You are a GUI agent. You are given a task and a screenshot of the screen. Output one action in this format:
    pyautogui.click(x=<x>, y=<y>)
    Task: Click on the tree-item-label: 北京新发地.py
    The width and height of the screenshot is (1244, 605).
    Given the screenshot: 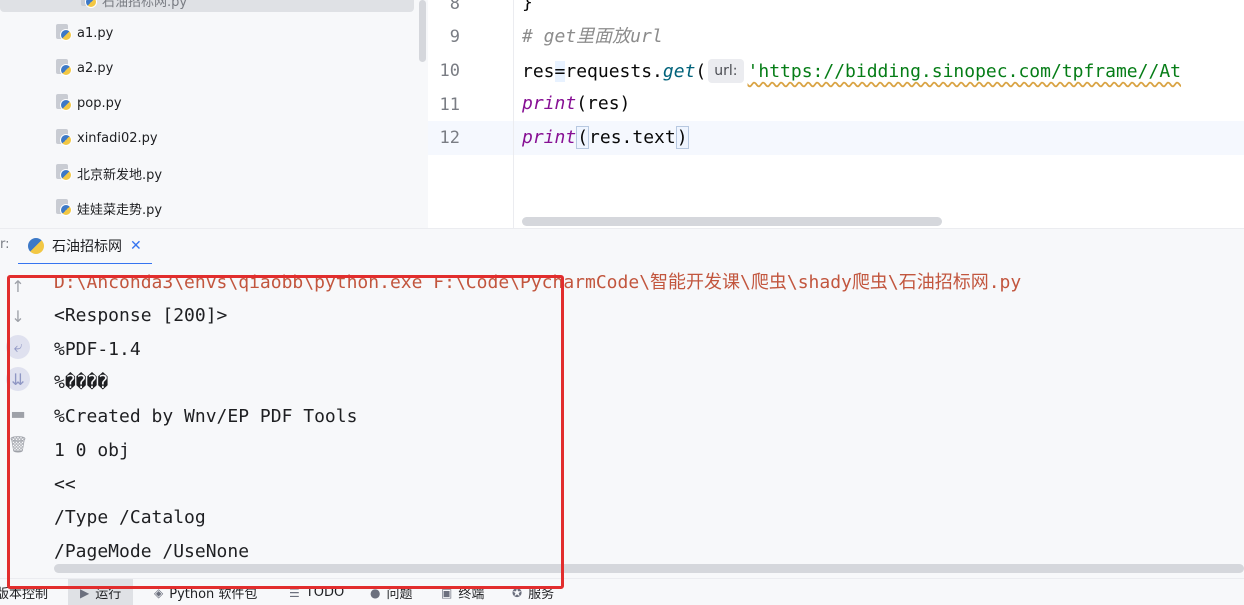 What is the action you would take?
    pyautogui.click(x=120, y=175)
    